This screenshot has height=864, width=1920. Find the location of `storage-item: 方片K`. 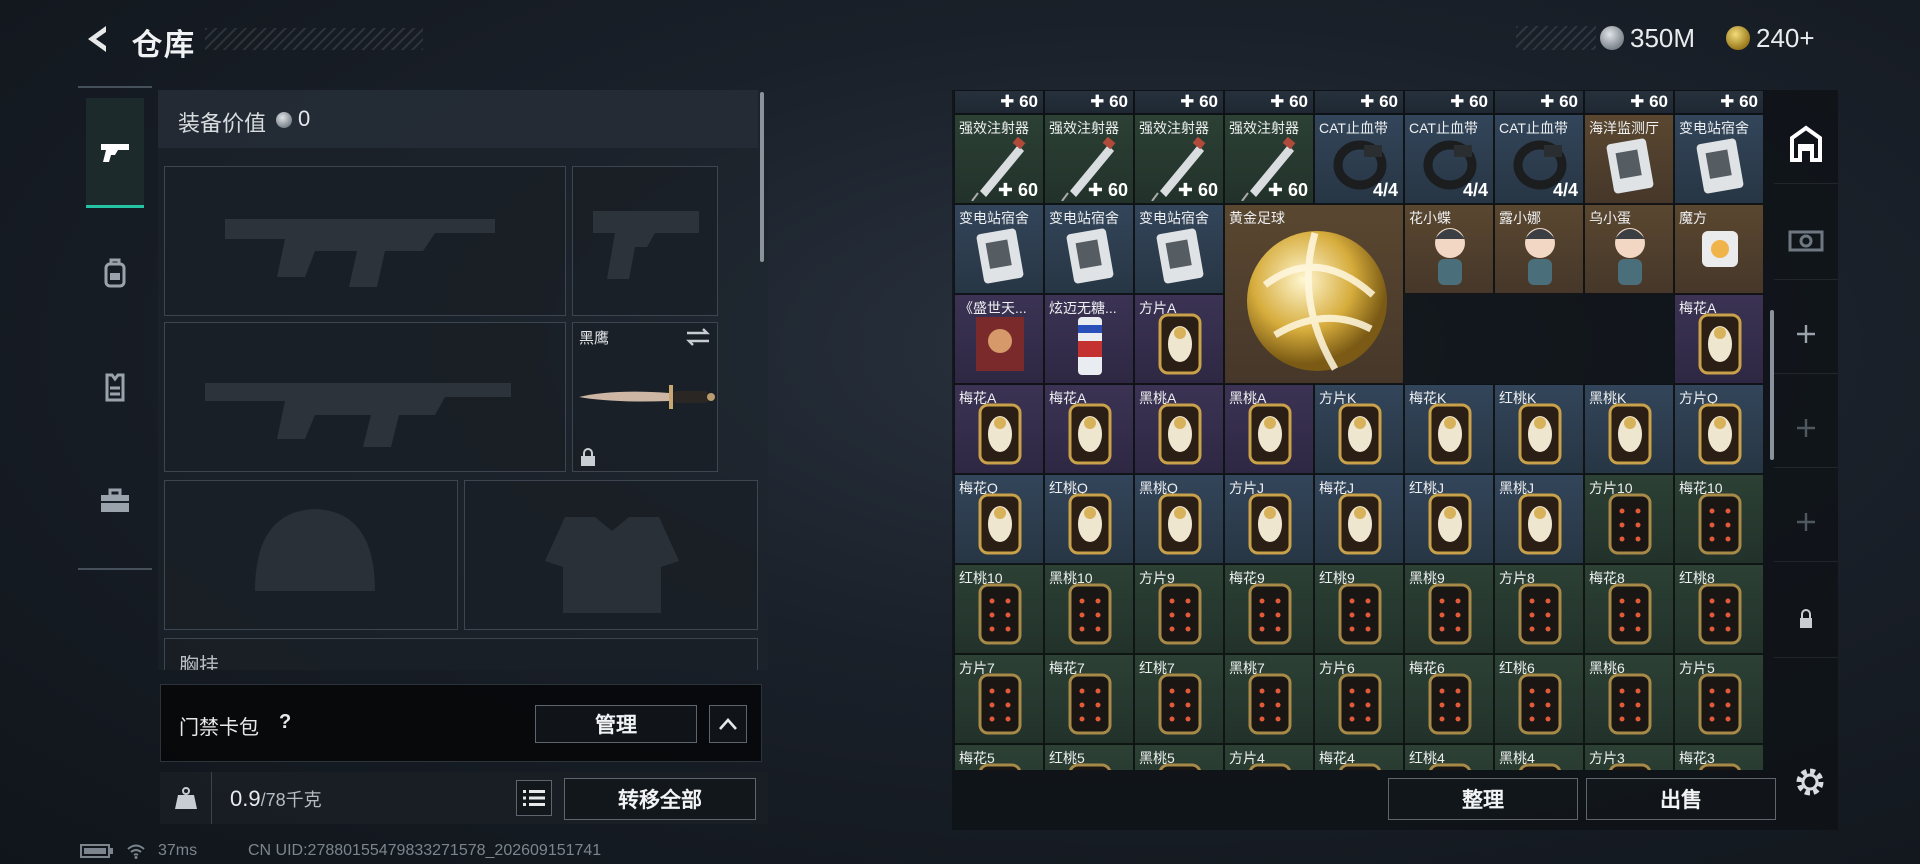

storage-item: 方片K is located at coordinates (1359, 429).